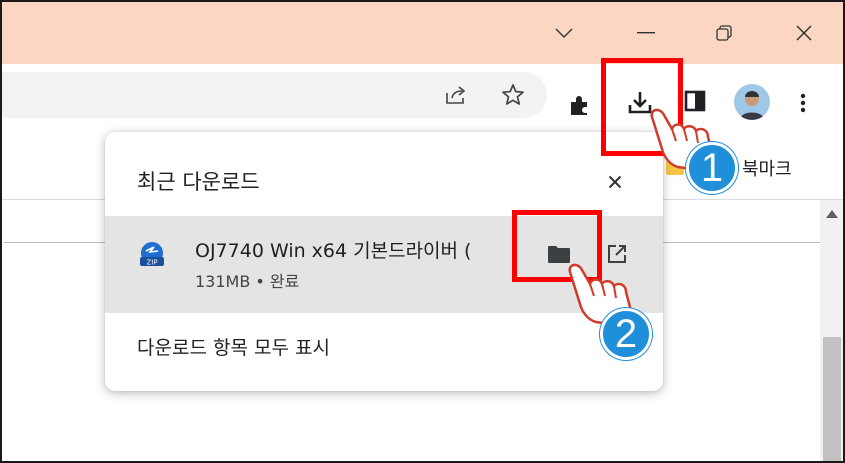 The height and width of the screenshot is (463, 845). Describe the element at coordinates (712, 168) in the screenshot. I see `step-badge-1: 1` at that location.